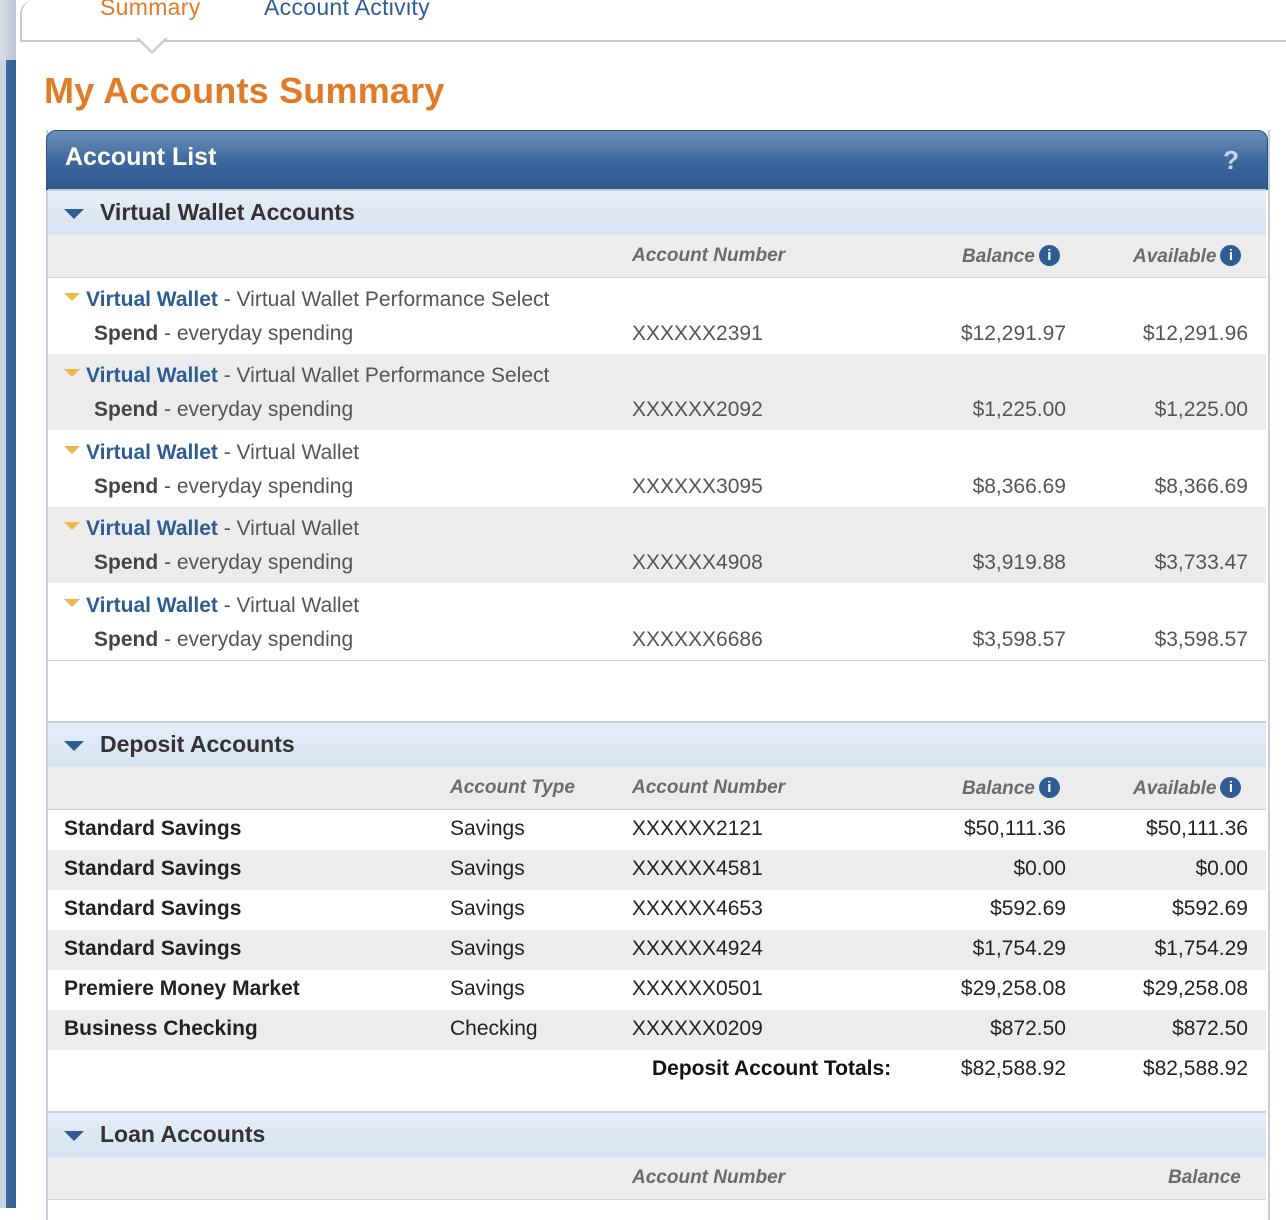 The width and height of the screenshot is (1286, 1220). Describe the element at coordinates (653, 27) in the screenshot. I see `tab-bar: Summary Account Activity` at that location.